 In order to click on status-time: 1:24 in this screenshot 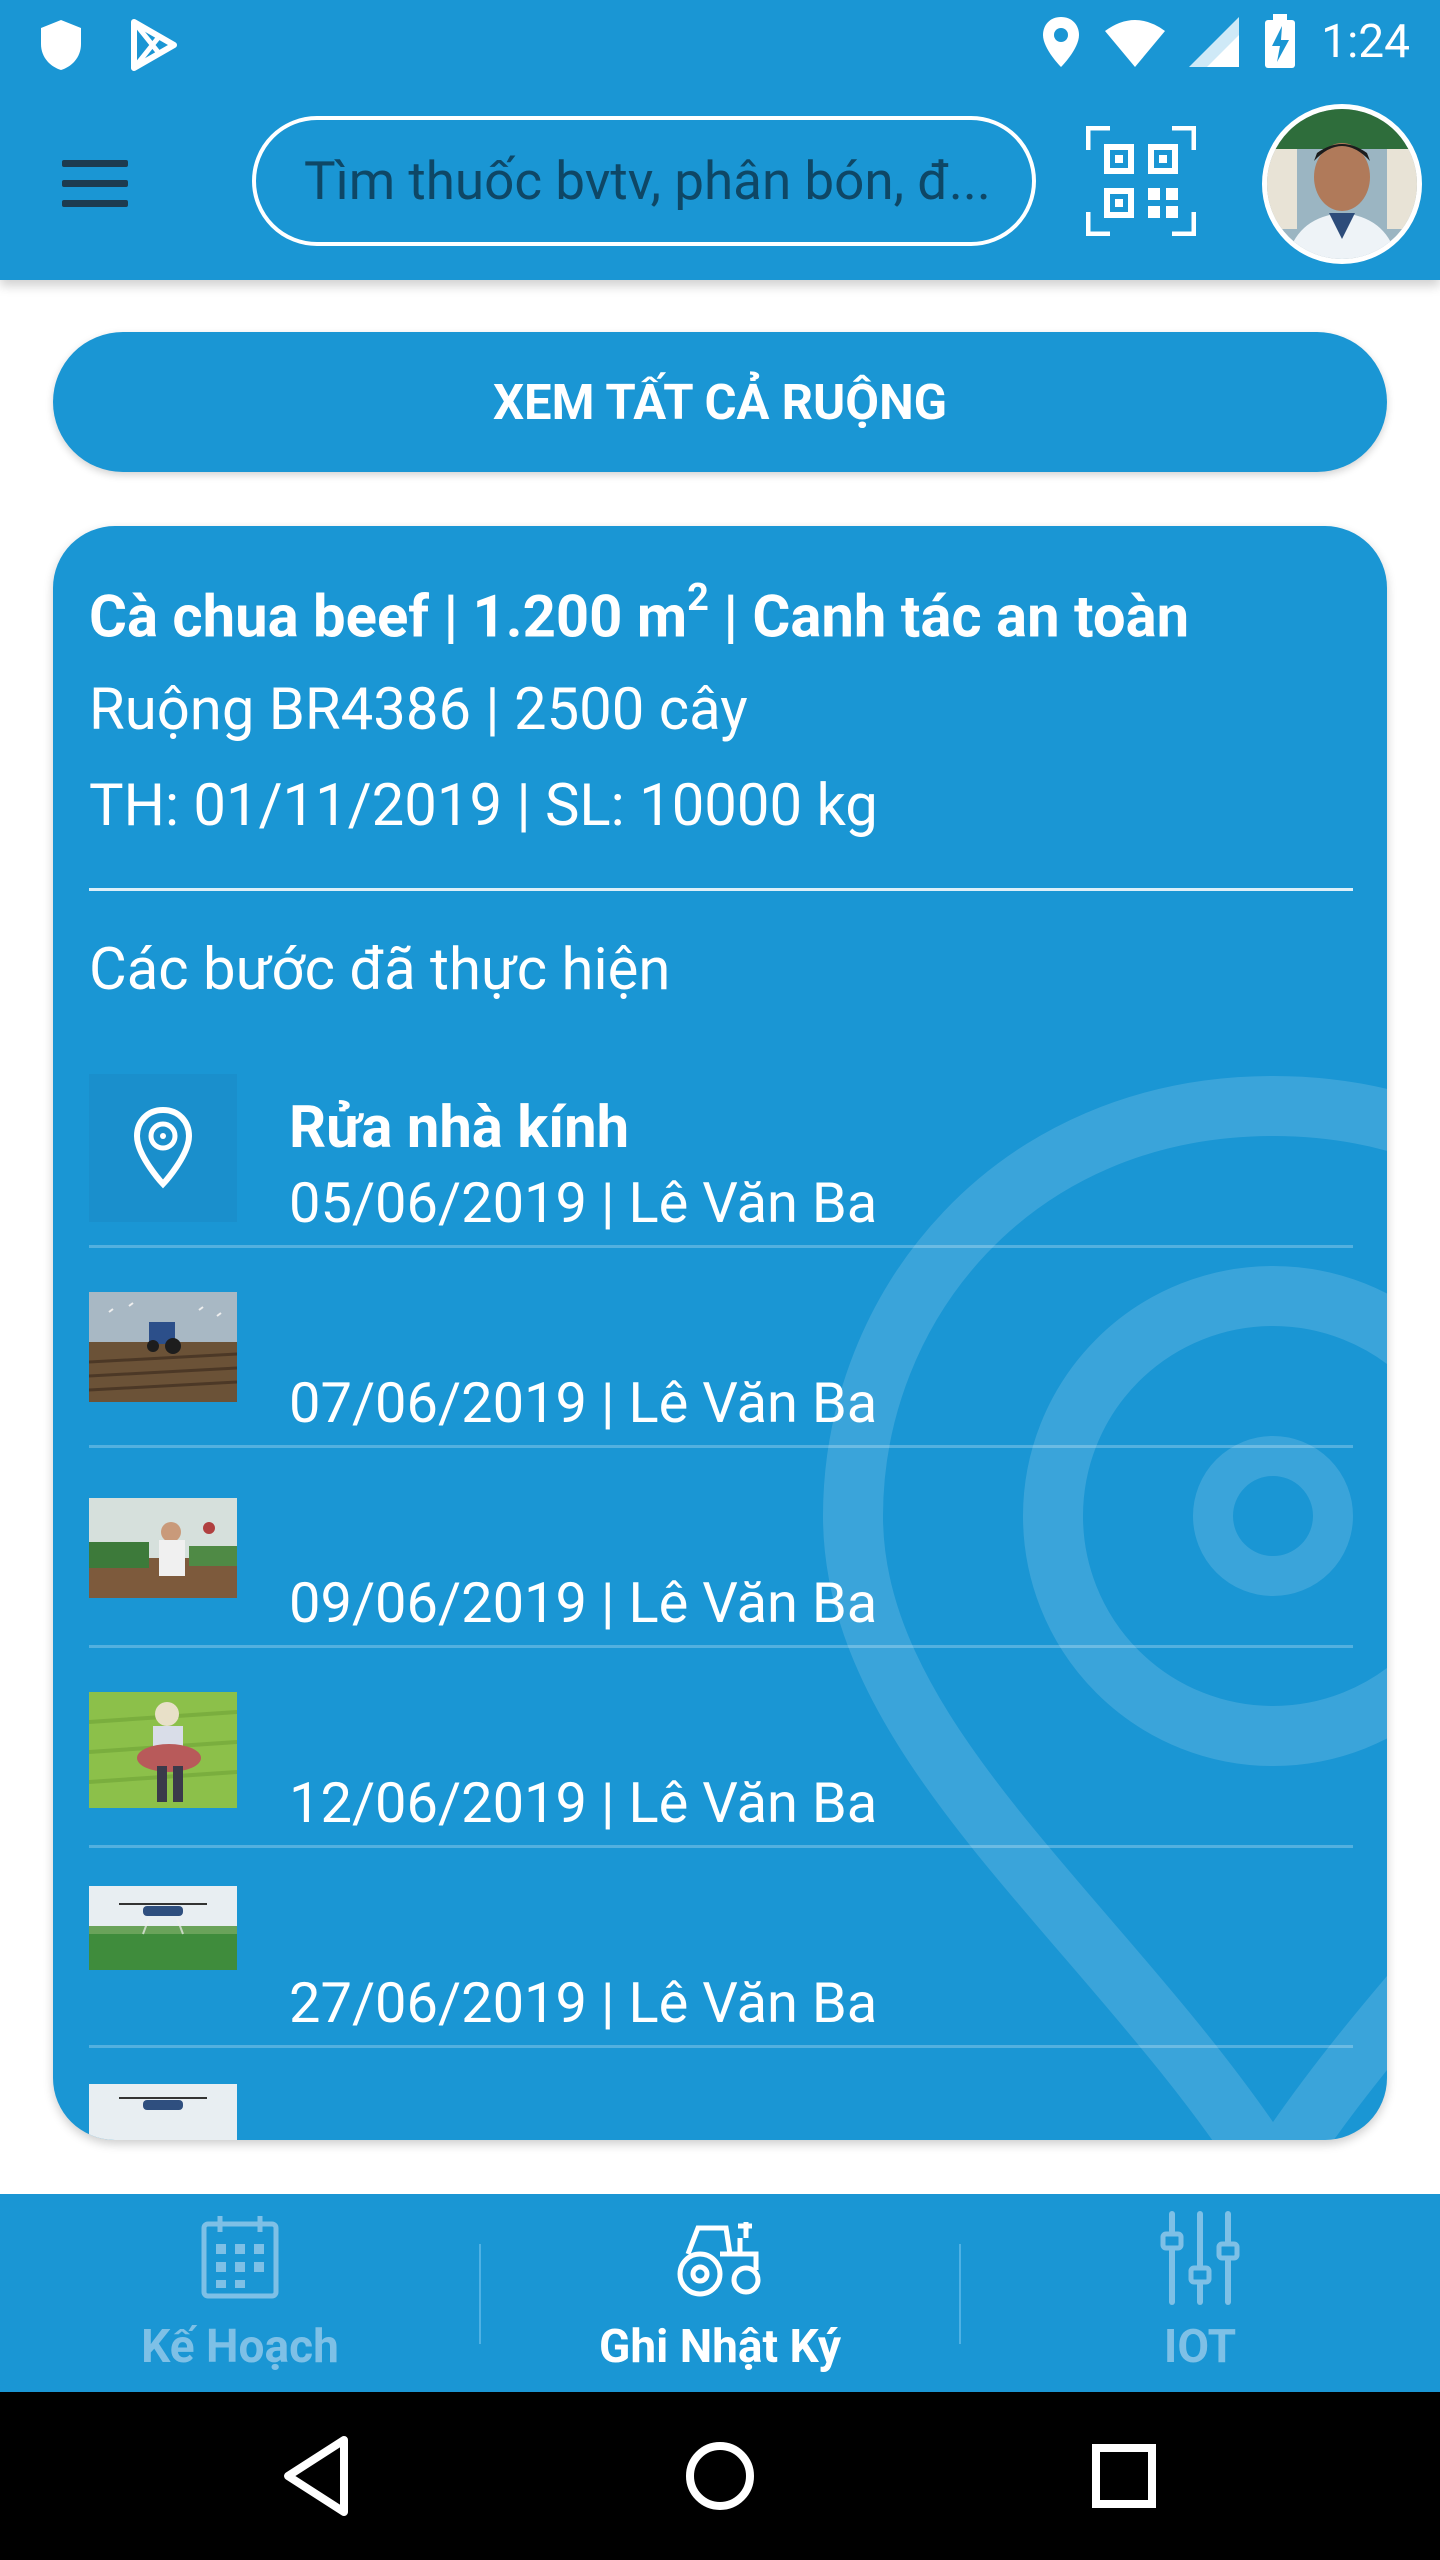, I will do `click(1365, 42)`.